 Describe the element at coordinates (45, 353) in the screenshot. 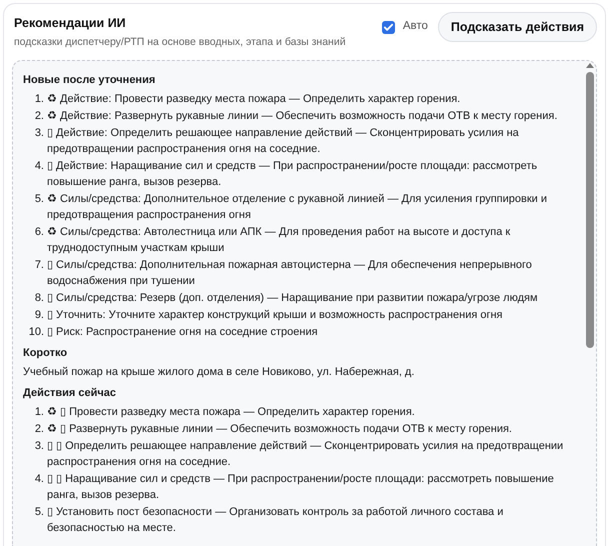

I see `section-heading: Коротко` at that location.